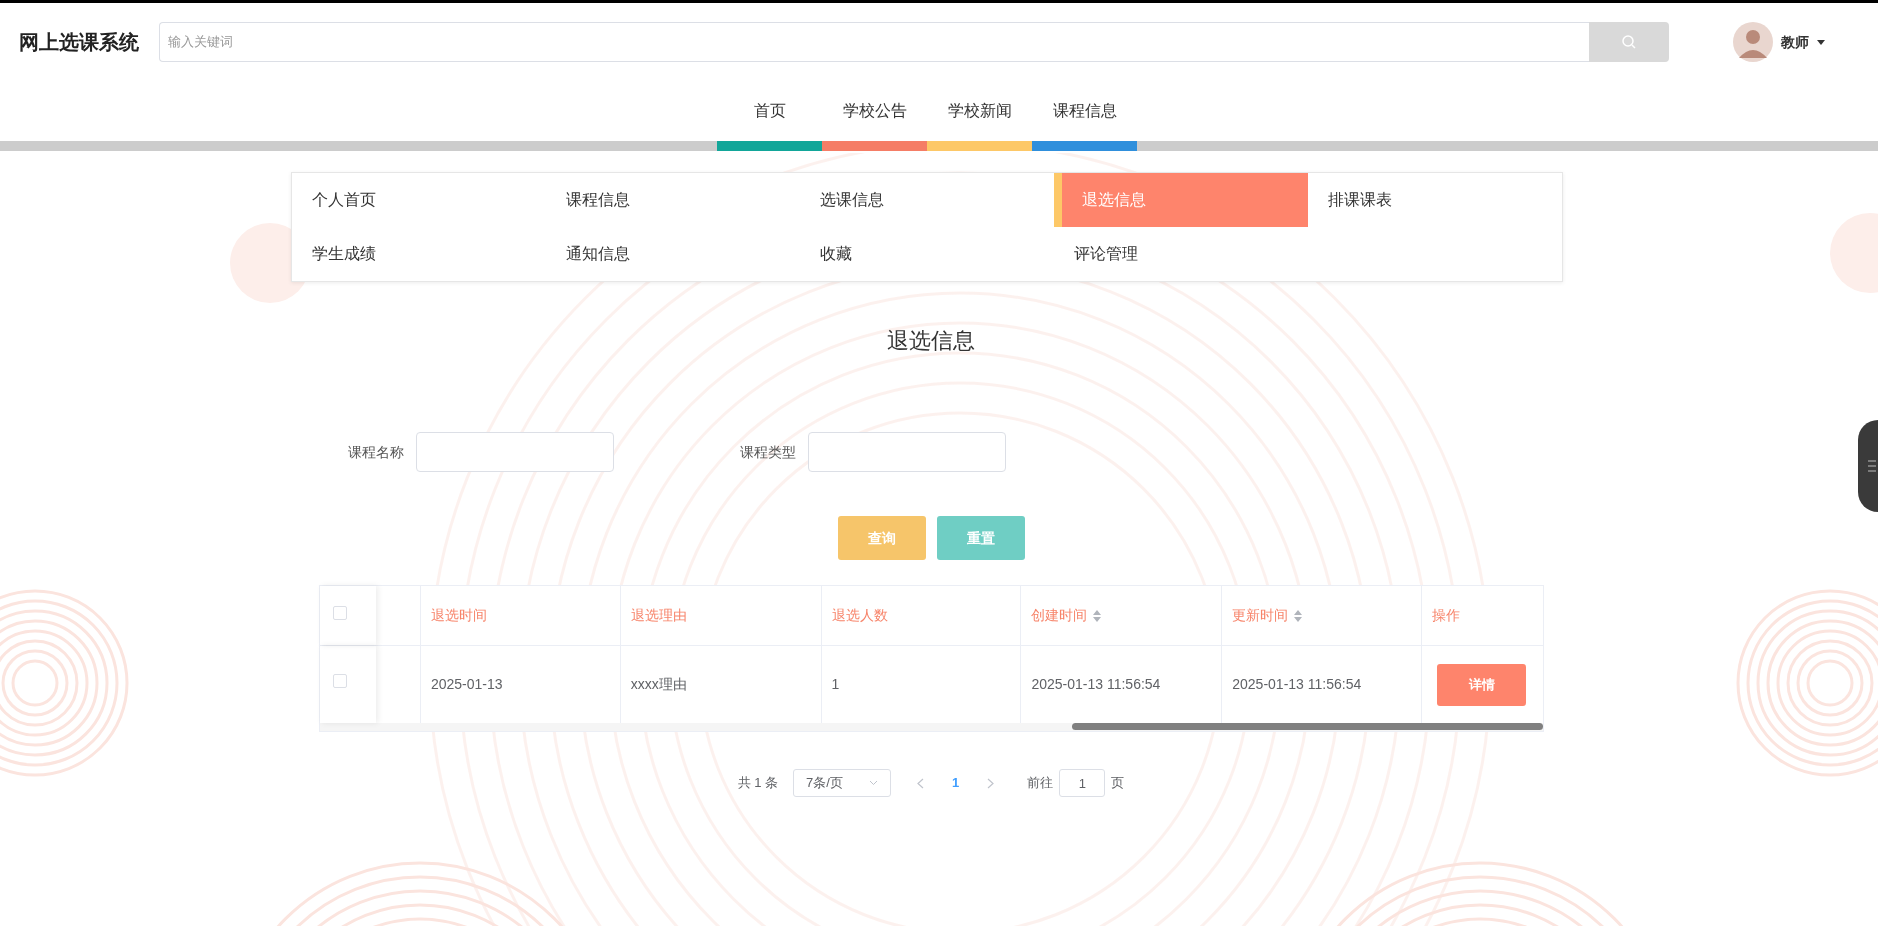 The image size is (1878, 926). Describe the element at coordinates (1040, 783) in the screenshot. I see `goto-label: 前往` at that location.